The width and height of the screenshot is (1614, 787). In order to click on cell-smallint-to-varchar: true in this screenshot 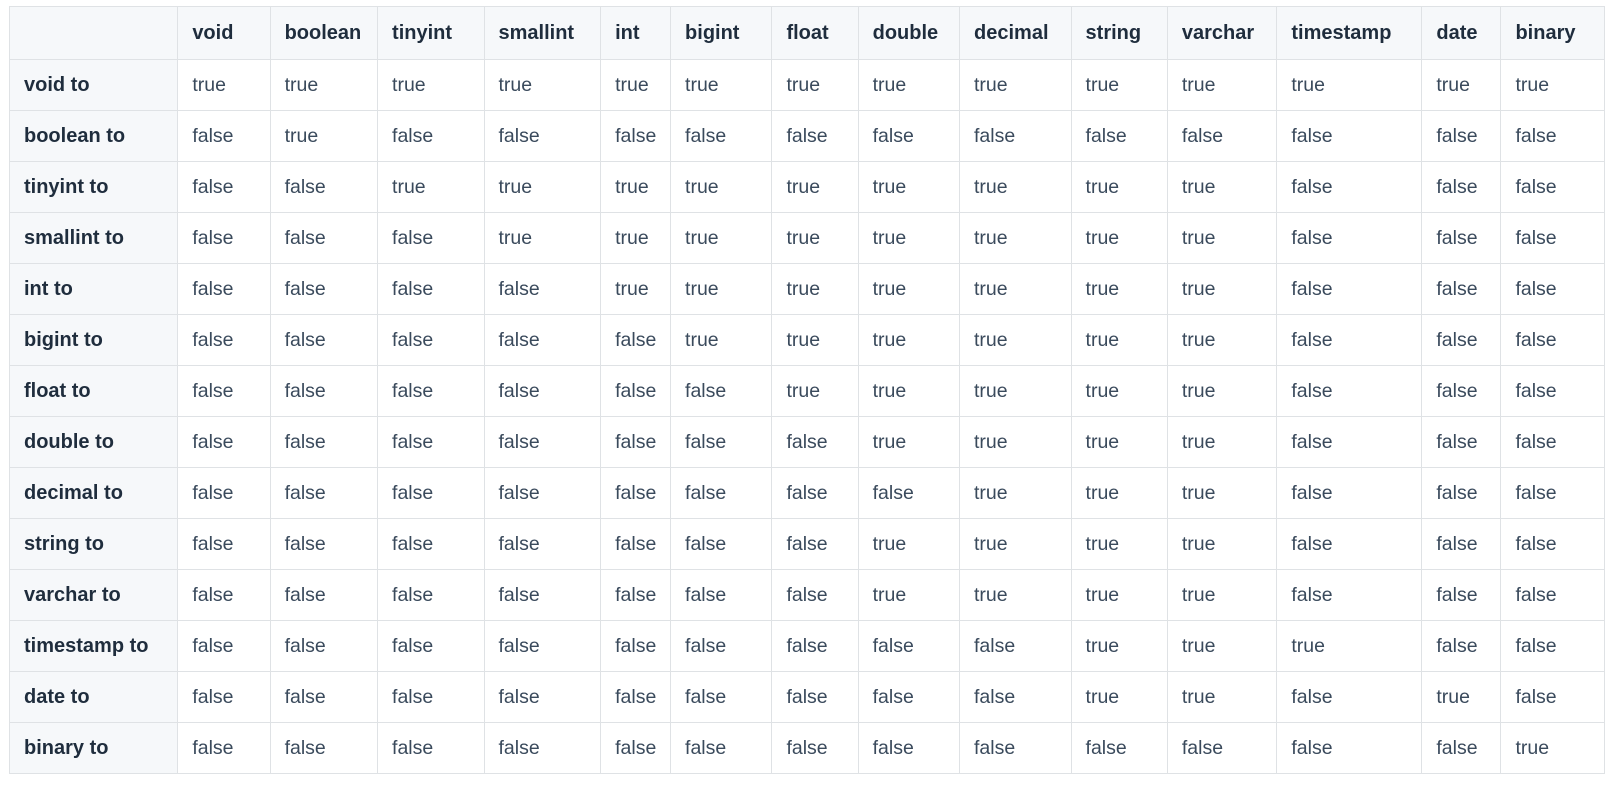, I will do `click(1222, 238)`.